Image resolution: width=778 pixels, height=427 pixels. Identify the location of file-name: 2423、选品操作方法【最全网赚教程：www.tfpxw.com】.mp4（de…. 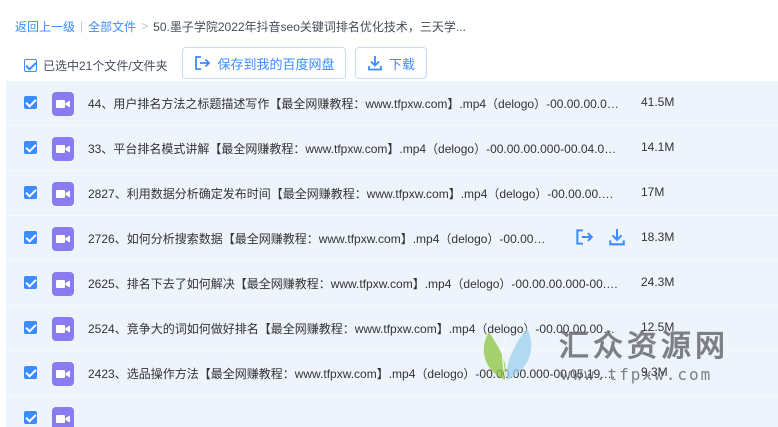
(354, 373).